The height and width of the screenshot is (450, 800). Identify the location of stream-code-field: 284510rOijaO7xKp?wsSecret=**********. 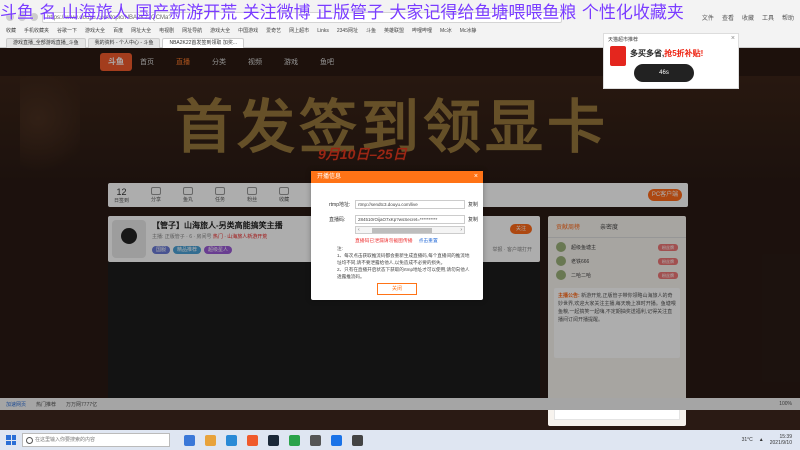
(410, 219).